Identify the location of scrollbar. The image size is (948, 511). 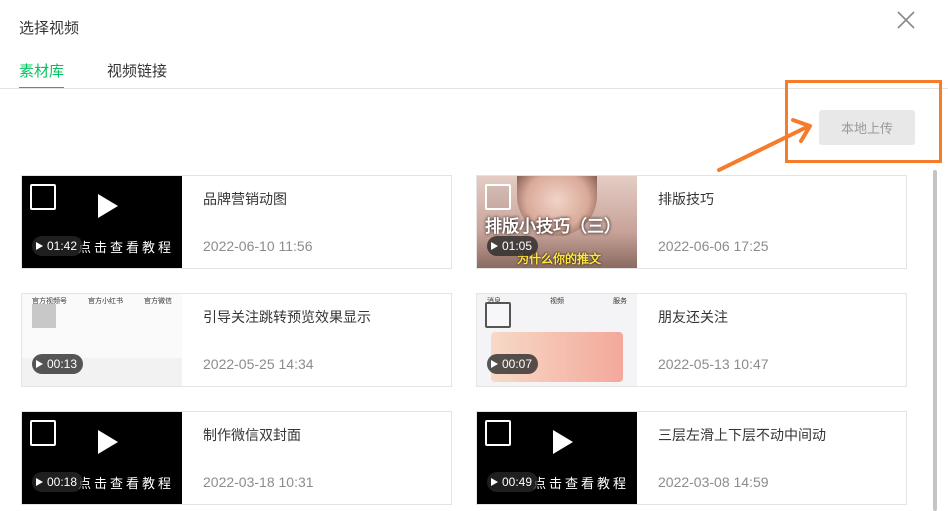
(935, 340).